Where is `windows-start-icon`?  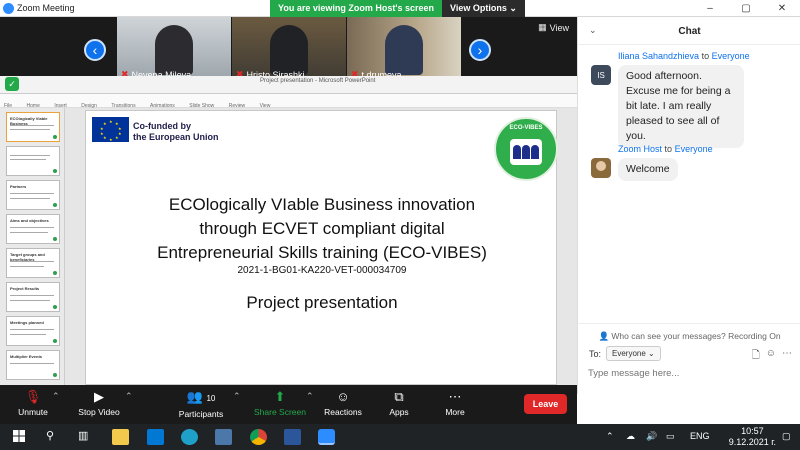
windows-start-icon is located at coordinates (21, 437).